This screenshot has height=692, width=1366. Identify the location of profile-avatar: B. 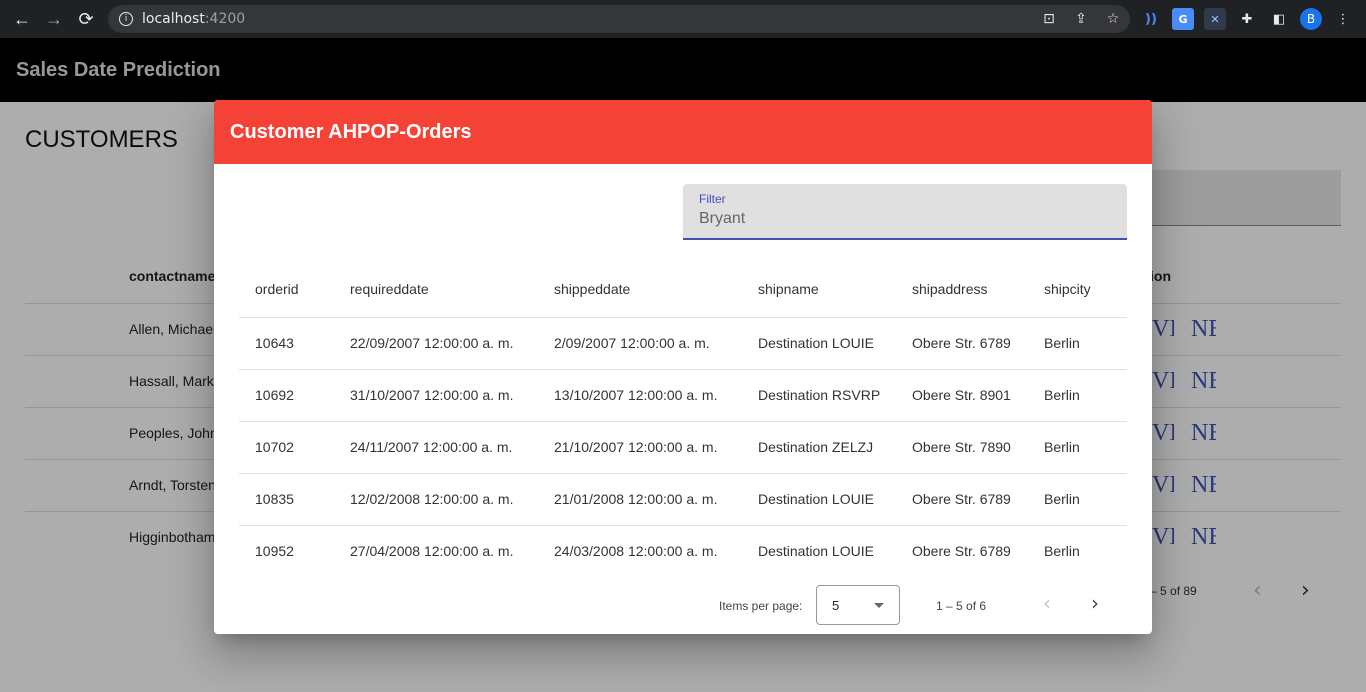
(1311, 19).